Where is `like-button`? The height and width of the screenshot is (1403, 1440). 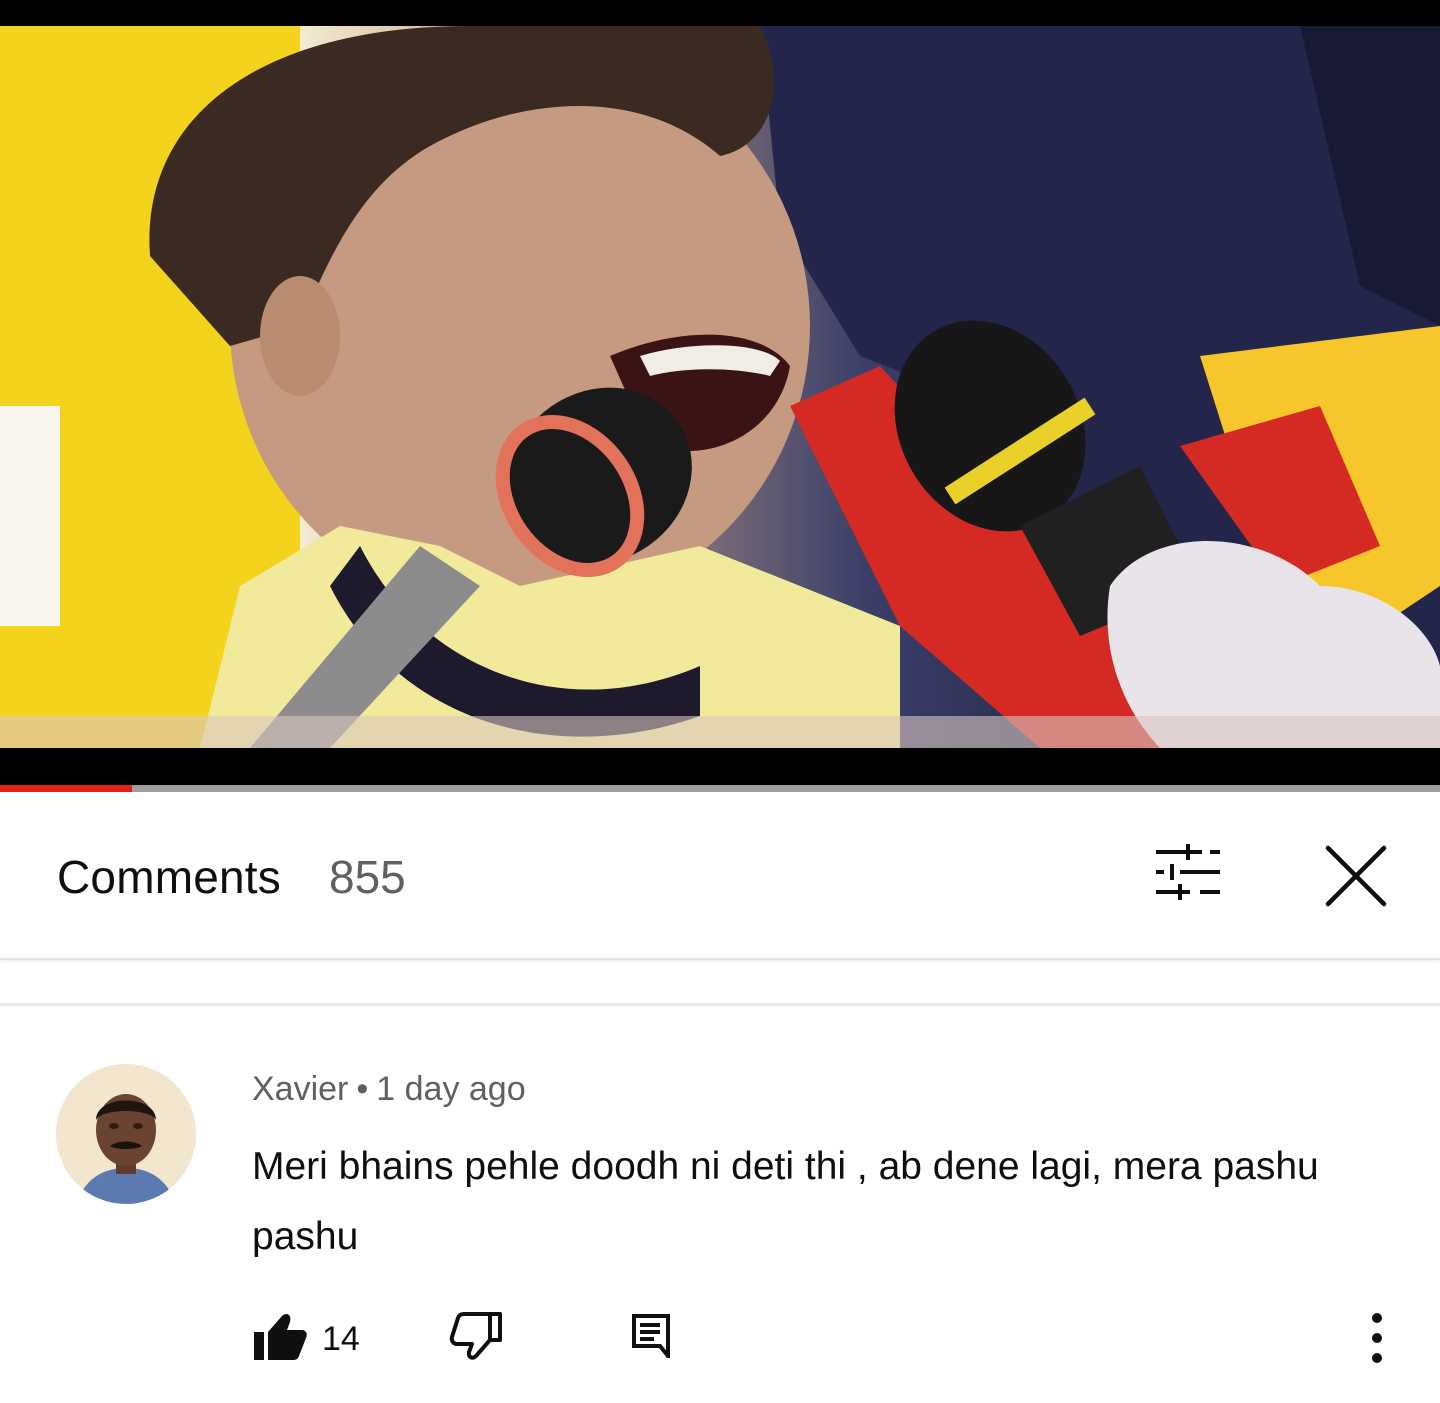
like-button is located at coordinates (280, 1337).